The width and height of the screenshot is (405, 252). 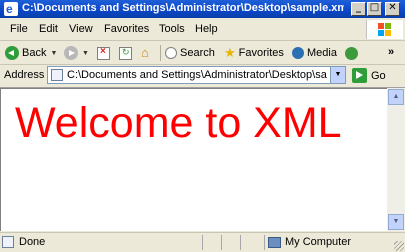 What do you see at coordinates (12, 53) in the screenshot?
I see `back-arrow-icon` at bounding box center [12, 53].